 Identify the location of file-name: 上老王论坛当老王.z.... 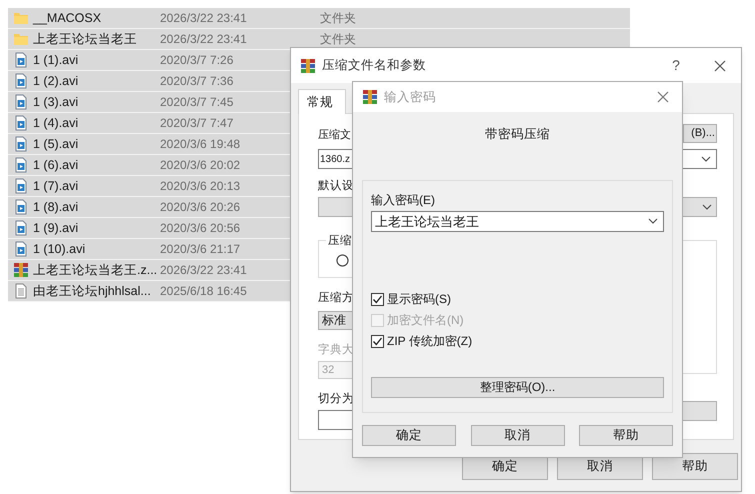
(95, 270).